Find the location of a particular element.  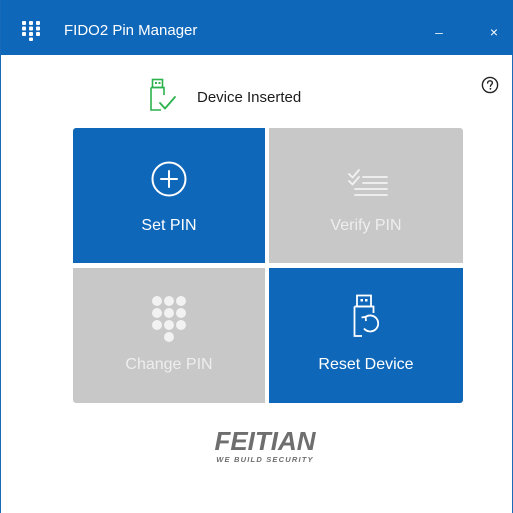

close-button: × is located at coordinates (494, 32).